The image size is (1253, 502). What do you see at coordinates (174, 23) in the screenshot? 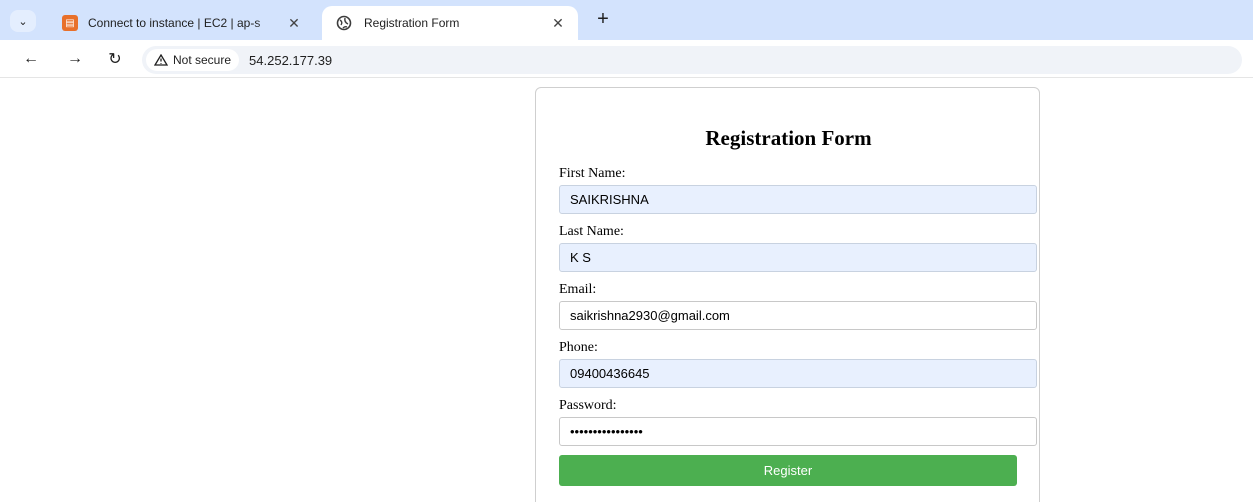
I see `tab-title: Connect to instance | EC2 | ap-s` at bounding box center [174, 23].